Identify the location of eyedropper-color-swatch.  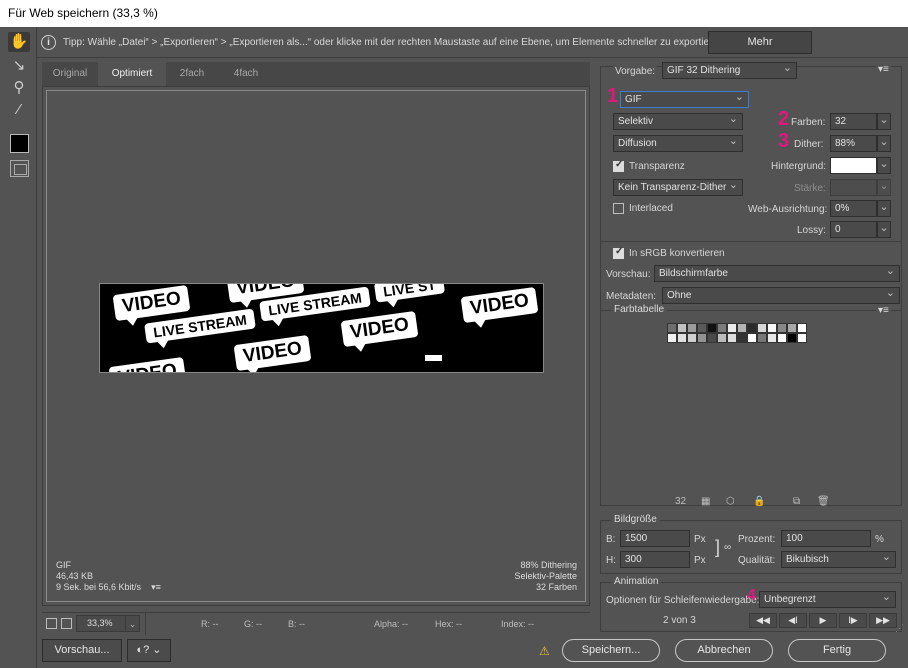
(19, 143).